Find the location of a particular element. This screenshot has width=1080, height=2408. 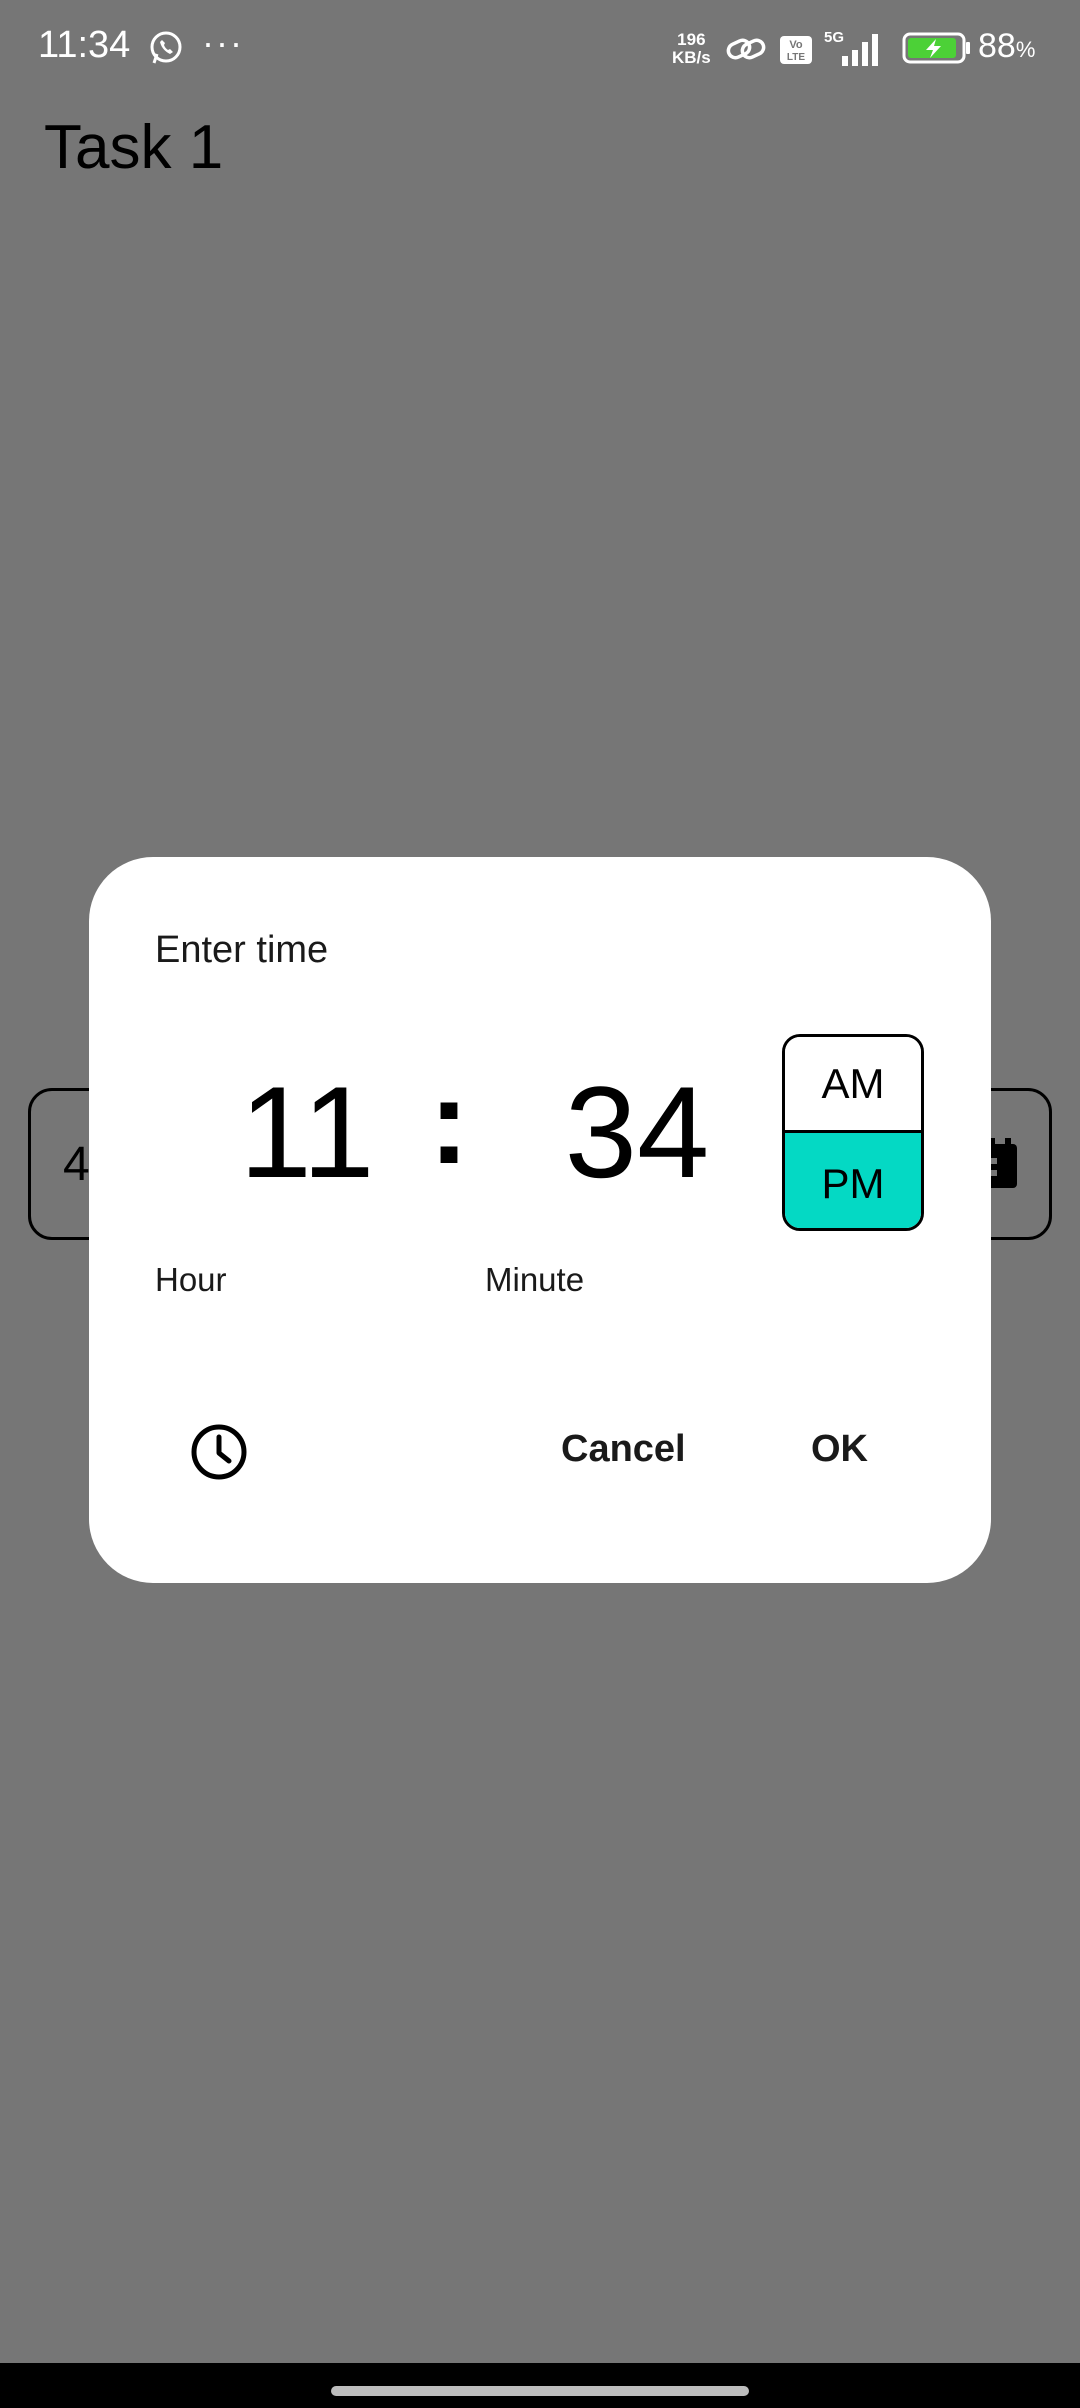

svg-text: Vo is located at coordinates (796, 45).